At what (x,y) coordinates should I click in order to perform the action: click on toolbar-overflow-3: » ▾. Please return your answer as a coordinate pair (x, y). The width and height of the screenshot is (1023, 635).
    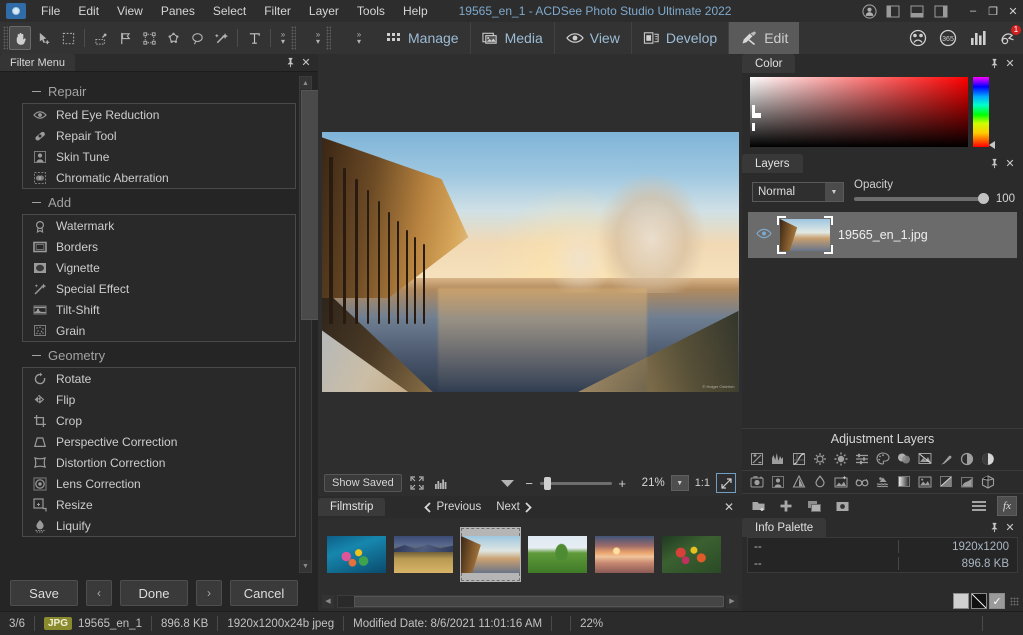
    Looking at the image, I should click on (359, 38).